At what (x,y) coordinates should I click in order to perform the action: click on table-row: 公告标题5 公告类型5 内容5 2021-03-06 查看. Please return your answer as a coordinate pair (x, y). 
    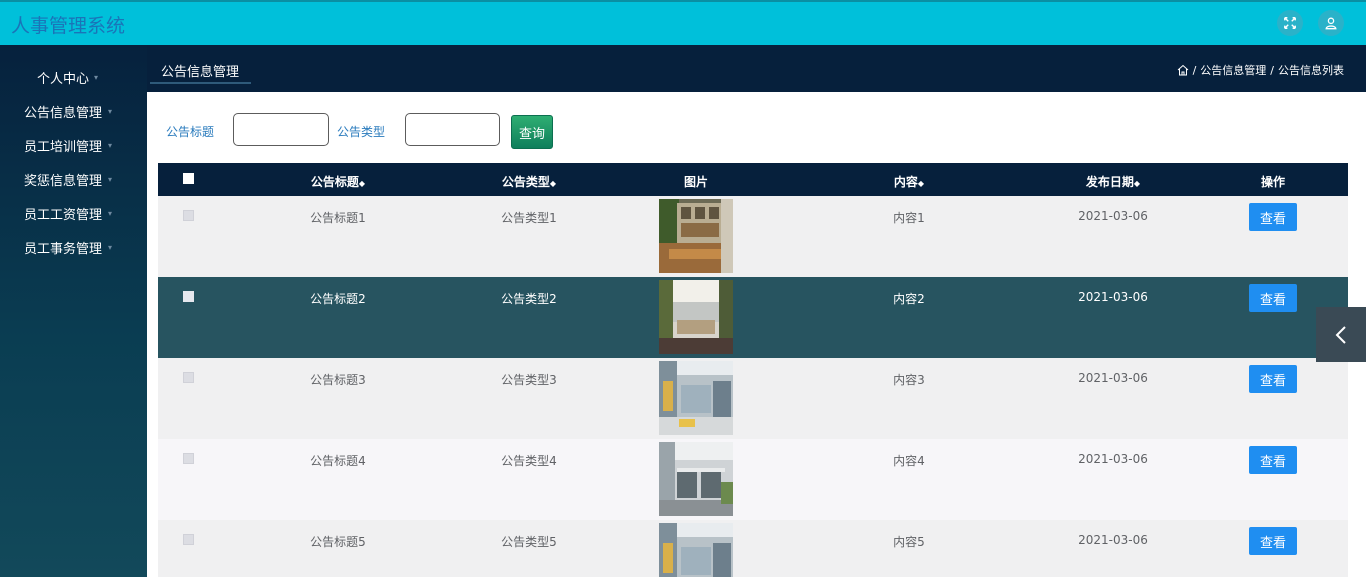
    Looking at the image, I should click on (753, 548).